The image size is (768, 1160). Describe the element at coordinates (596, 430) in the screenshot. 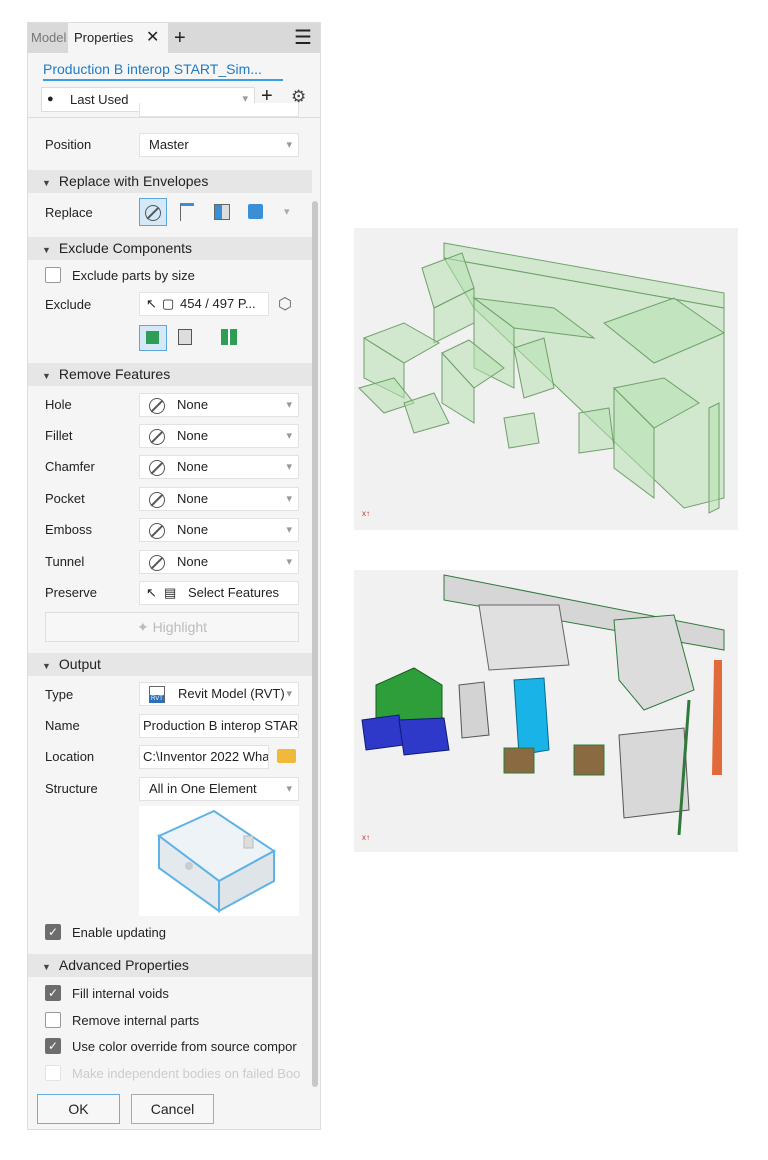

I see `envelope-box` at that location.